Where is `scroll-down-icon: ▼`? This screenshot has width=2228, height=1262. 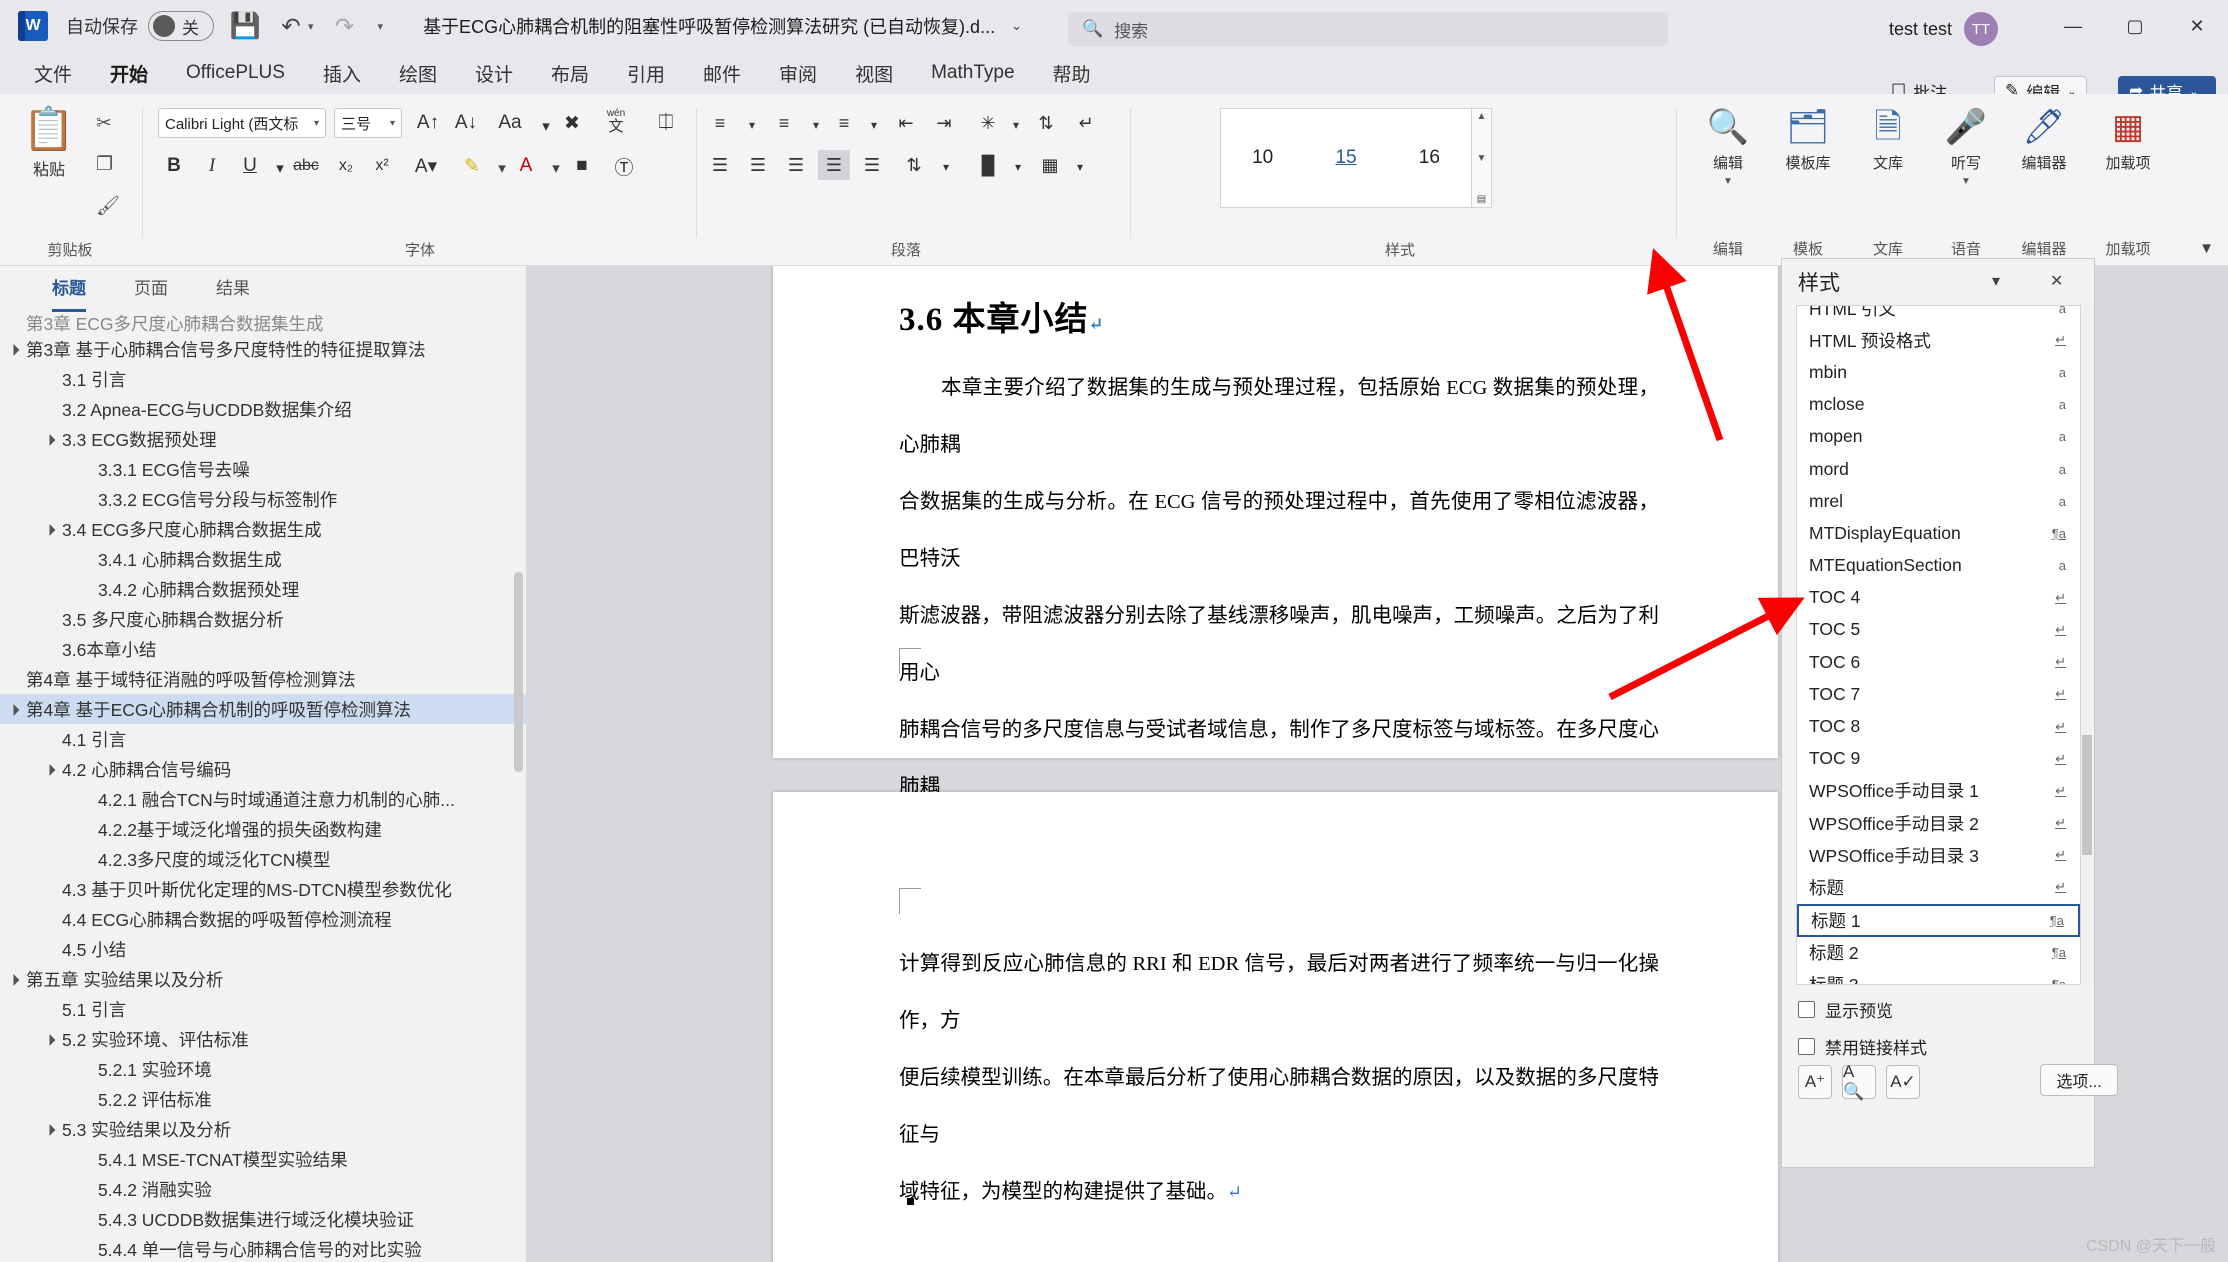
scroll-down-icon: ▼ is located at coordinates (1482, 158).